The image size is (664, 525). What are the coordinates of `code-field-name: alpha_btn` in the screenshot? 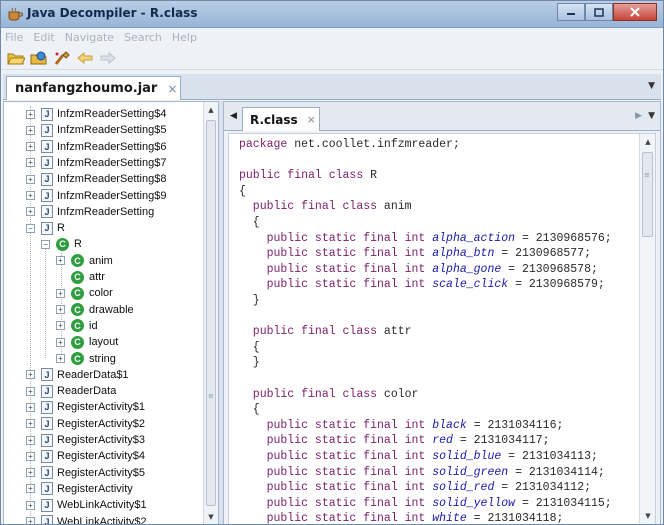 It's located at (463, 254).